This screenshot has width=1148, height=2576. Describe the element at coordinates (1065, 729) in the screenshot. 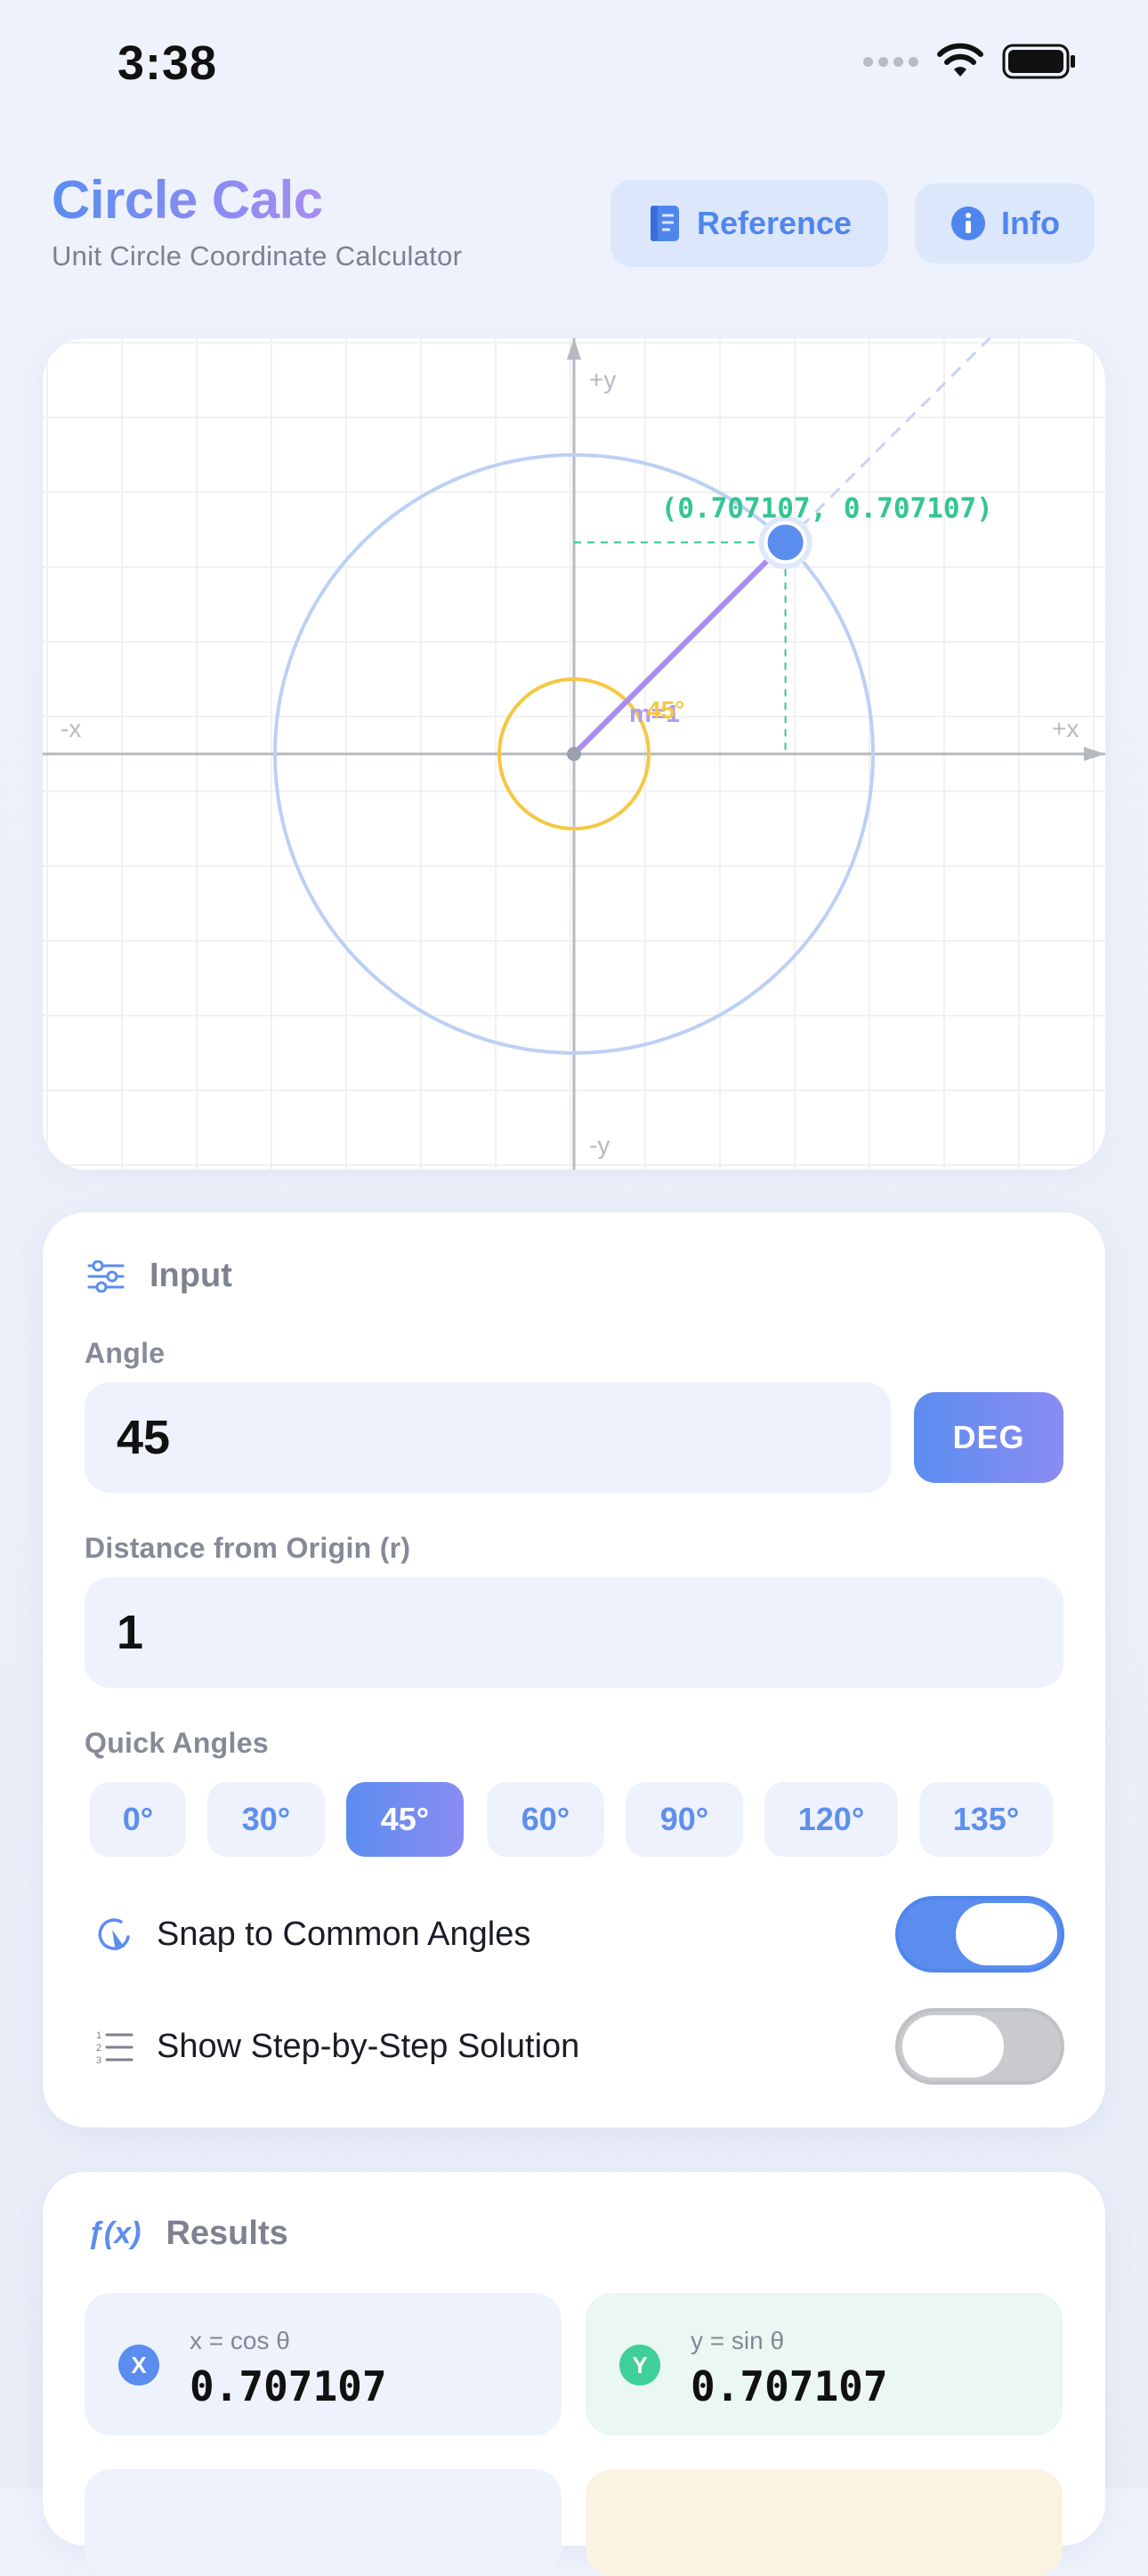

I see `axis-label-pos-x: +x` at that location.